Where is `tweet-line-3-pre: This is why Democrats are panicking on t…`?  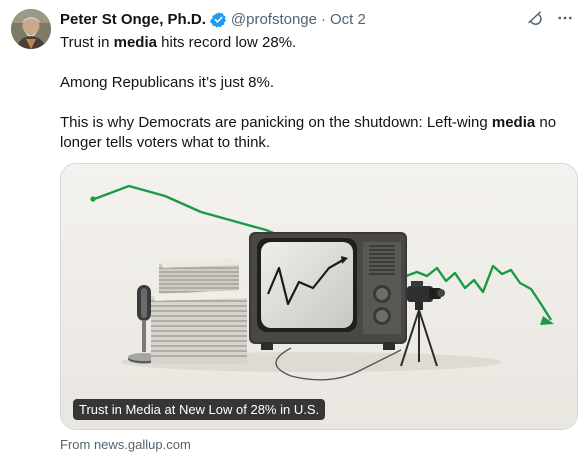 tweet-line-3-pre: This is why Democrats are panicking on t… is located at coordinates (276, 122).